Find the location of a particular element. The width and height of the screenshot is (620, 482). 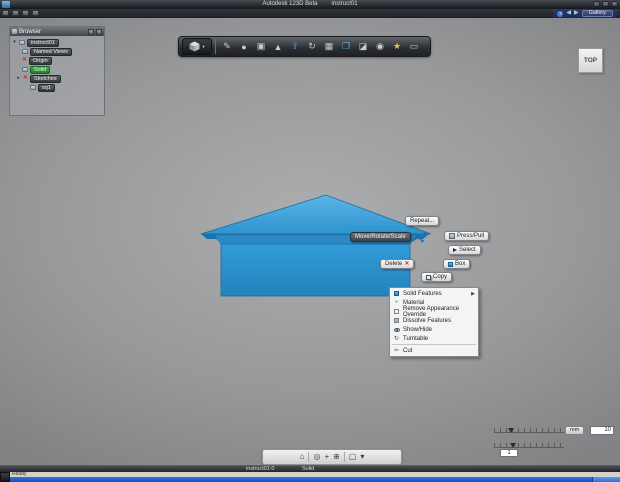

nav-zoom-icon: ⊕ is located at coordinates (336, 457).